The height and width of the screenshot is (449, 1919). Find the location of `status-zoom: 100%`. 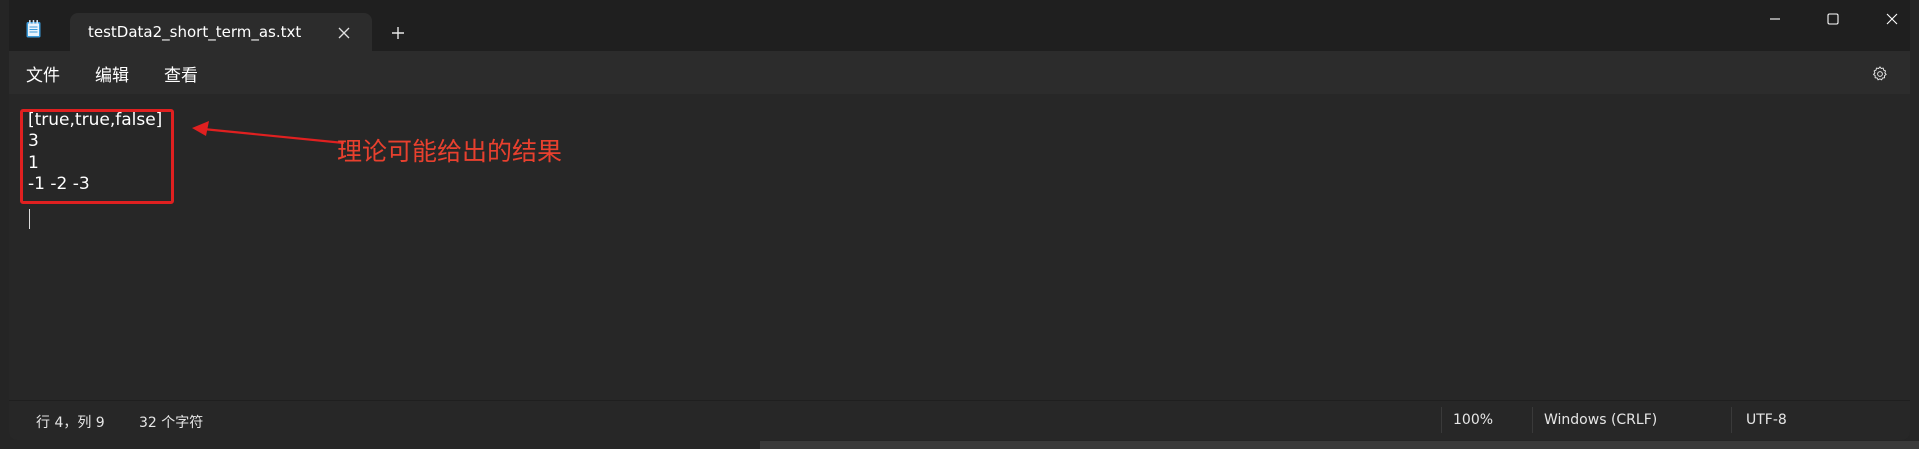

status-zoom: 100% is located at coordinates (1473, 420).